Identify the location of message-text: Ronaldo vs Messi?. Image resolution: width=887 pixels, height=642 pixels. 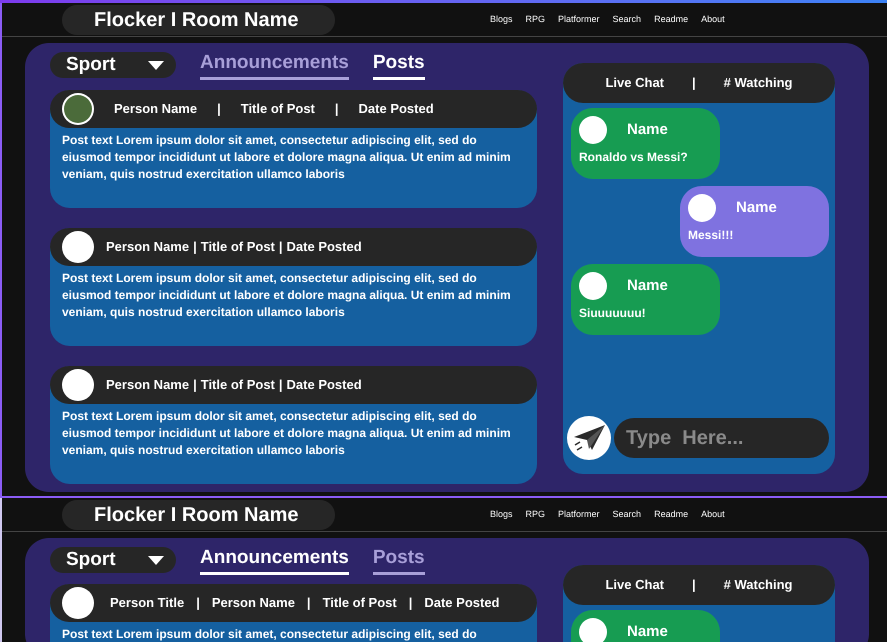
(634, 157).